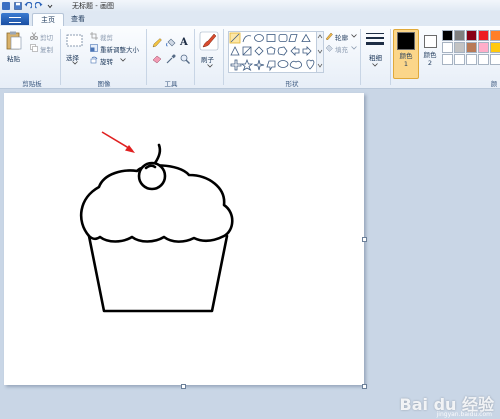 Image resolution: width=500 pixels, height=419 pixels. I want to click on menu-icon, so click(15, 20).